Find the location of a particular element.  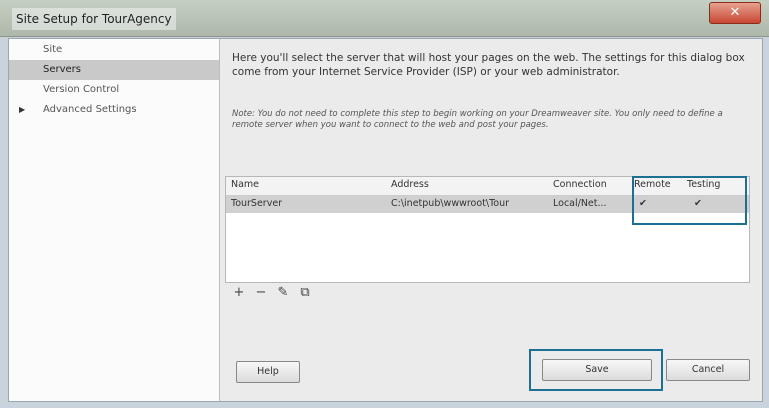

close-button: ✕ is located at coordinates (735, 13).